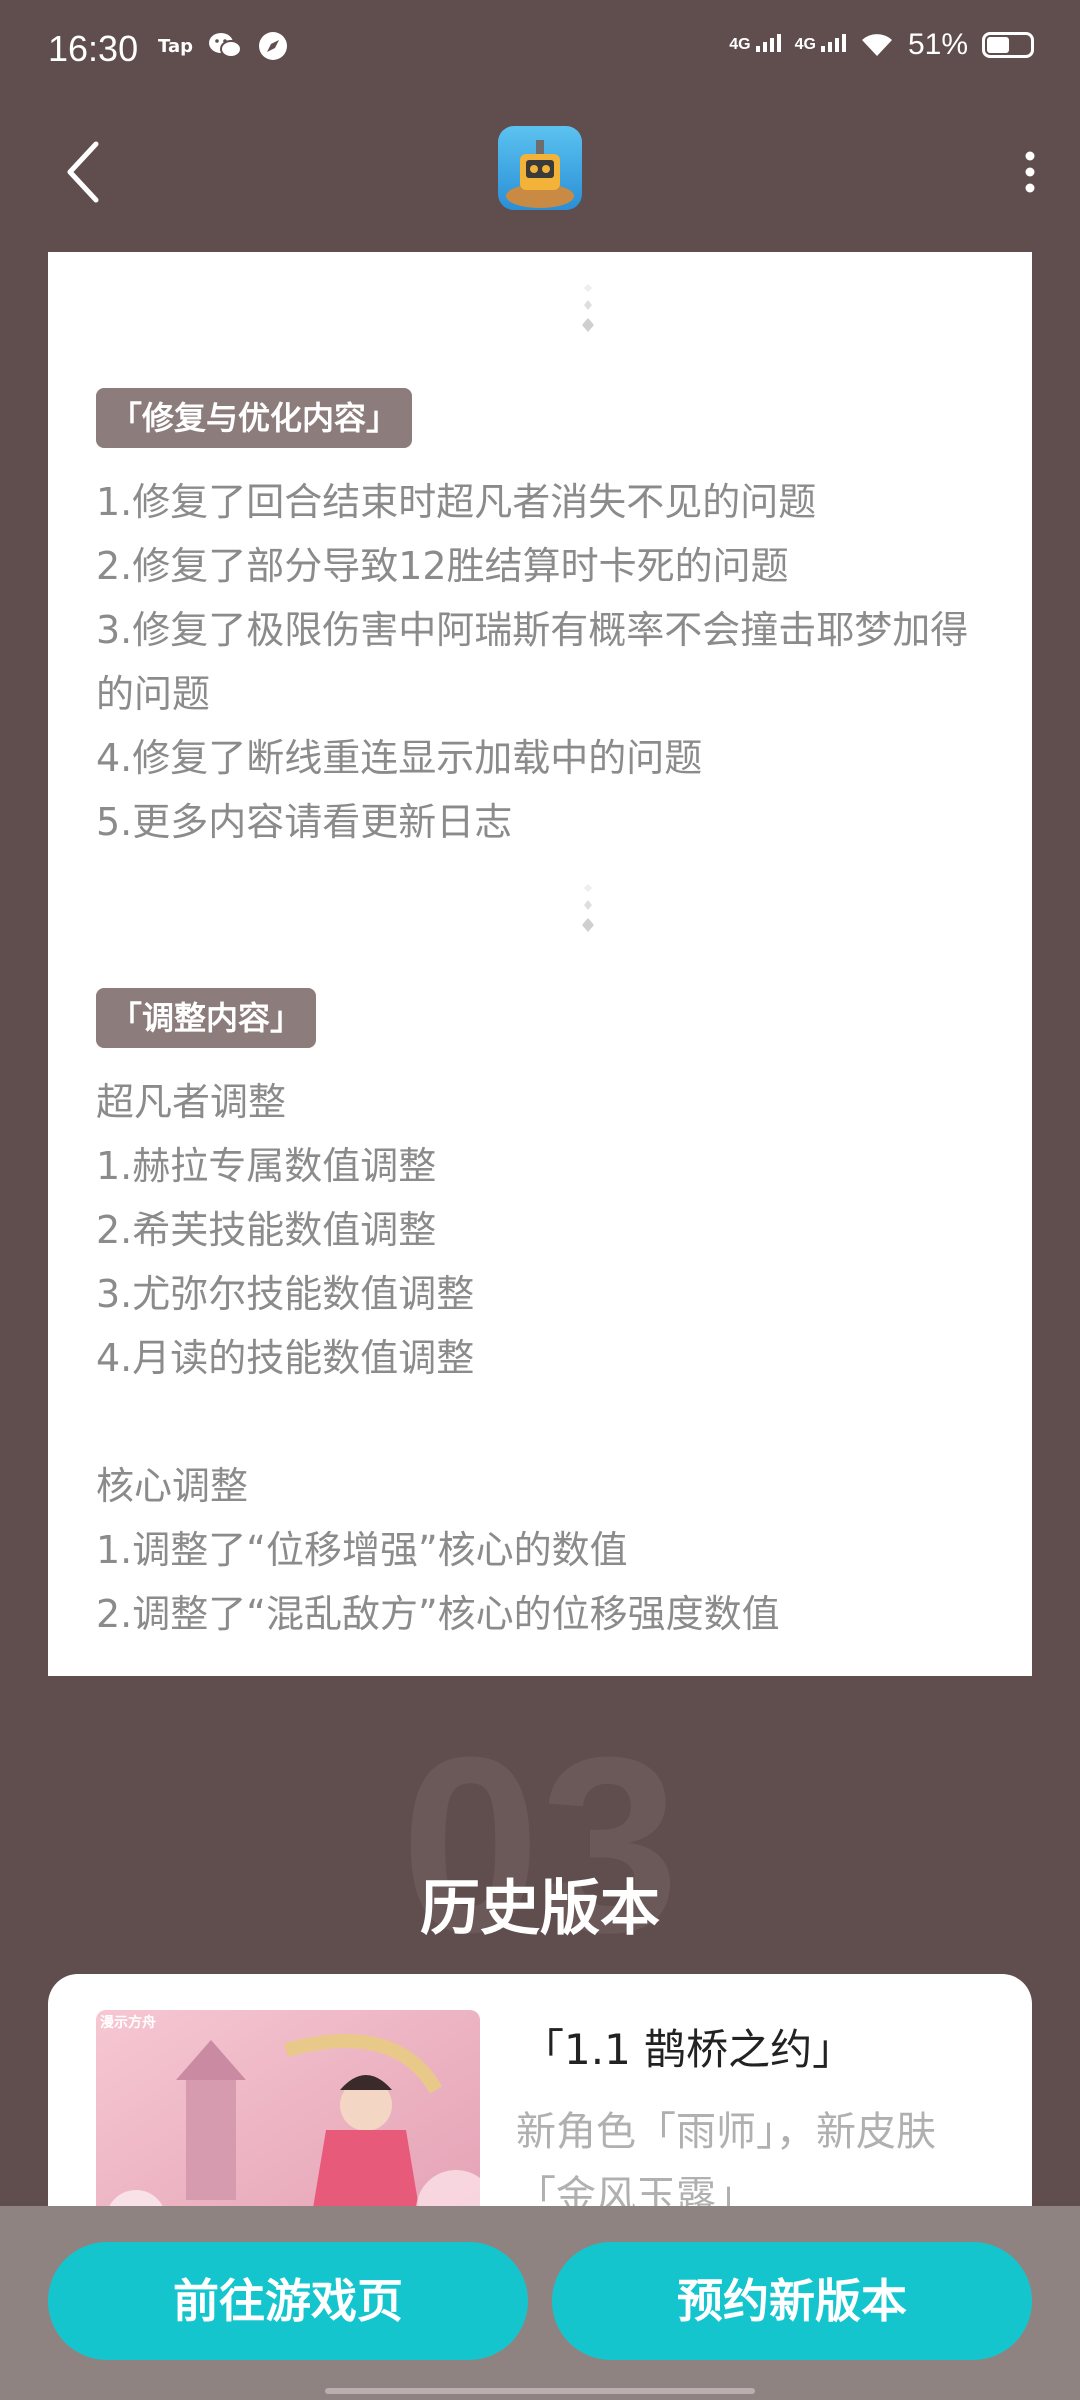  I want to click on list-item: 1.赫拉专属数值调整, so click(266, 1166).